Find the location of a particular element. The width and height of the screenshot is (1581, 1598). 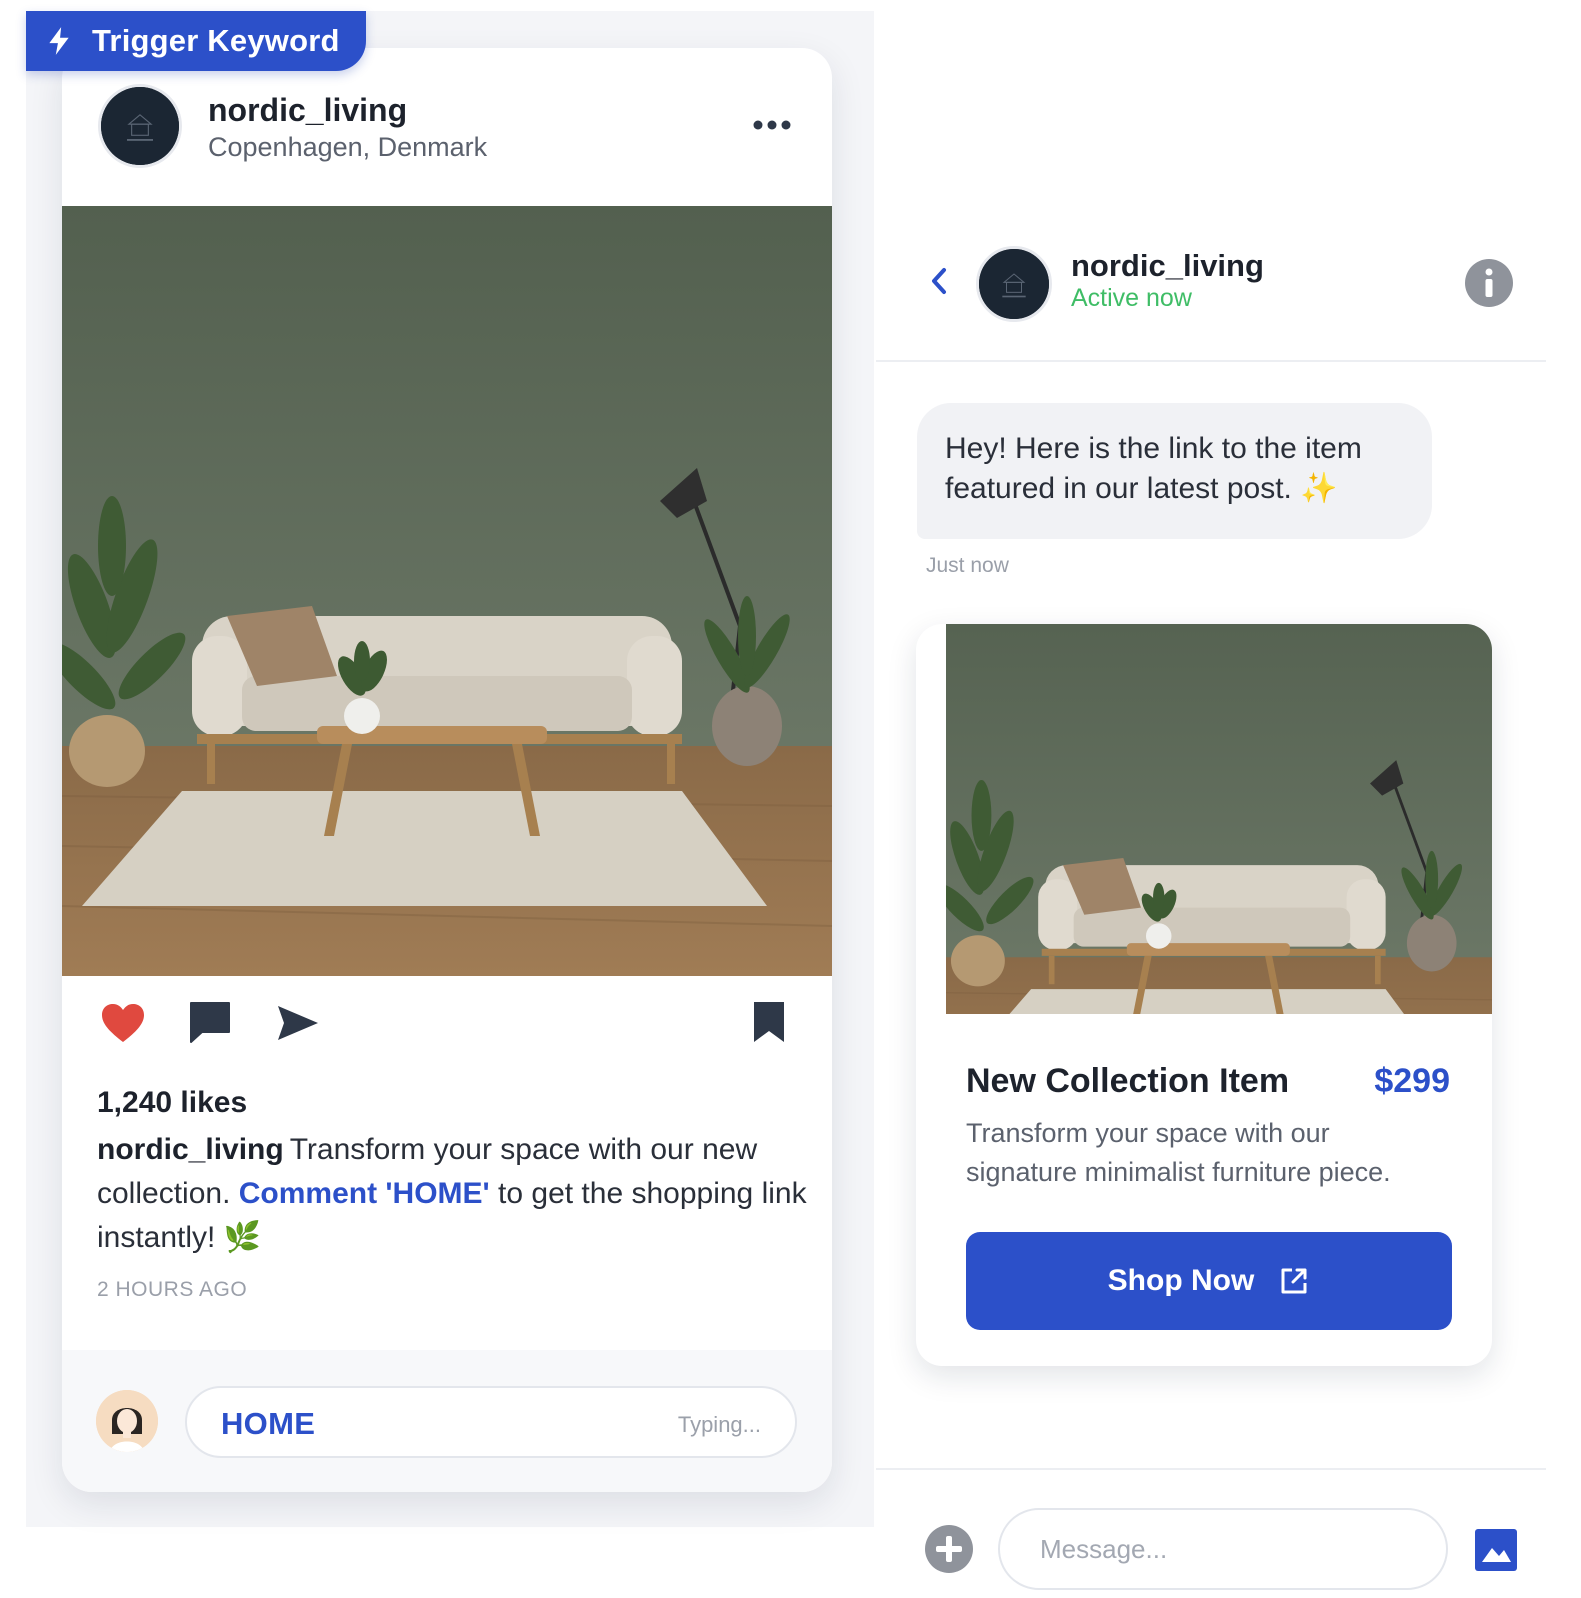

post-header: nordic_living Copenhagen, Denmark is located at coordinates (447, 127).